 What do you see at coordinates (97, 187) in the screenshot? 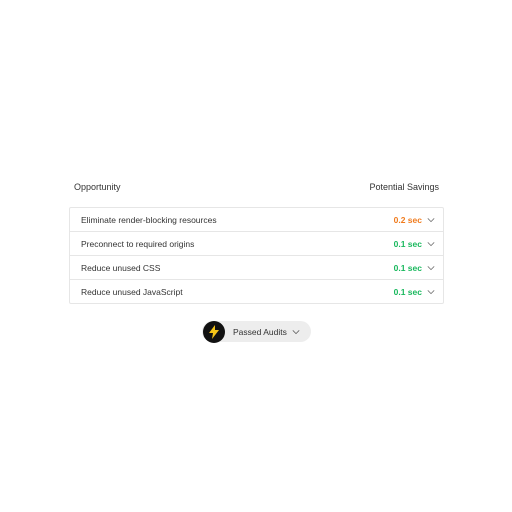
I see `opportunity-column-header: Opportunity` at bounding box center [97, 187].